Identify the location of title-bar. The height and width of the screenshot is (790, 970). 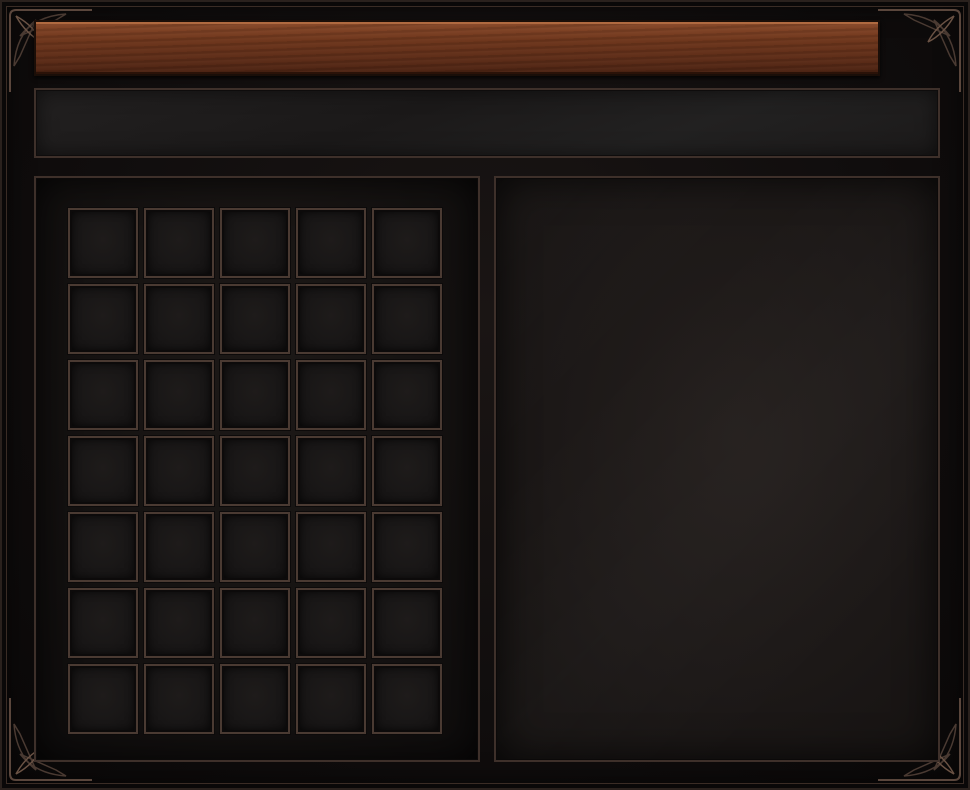
(457, 48).